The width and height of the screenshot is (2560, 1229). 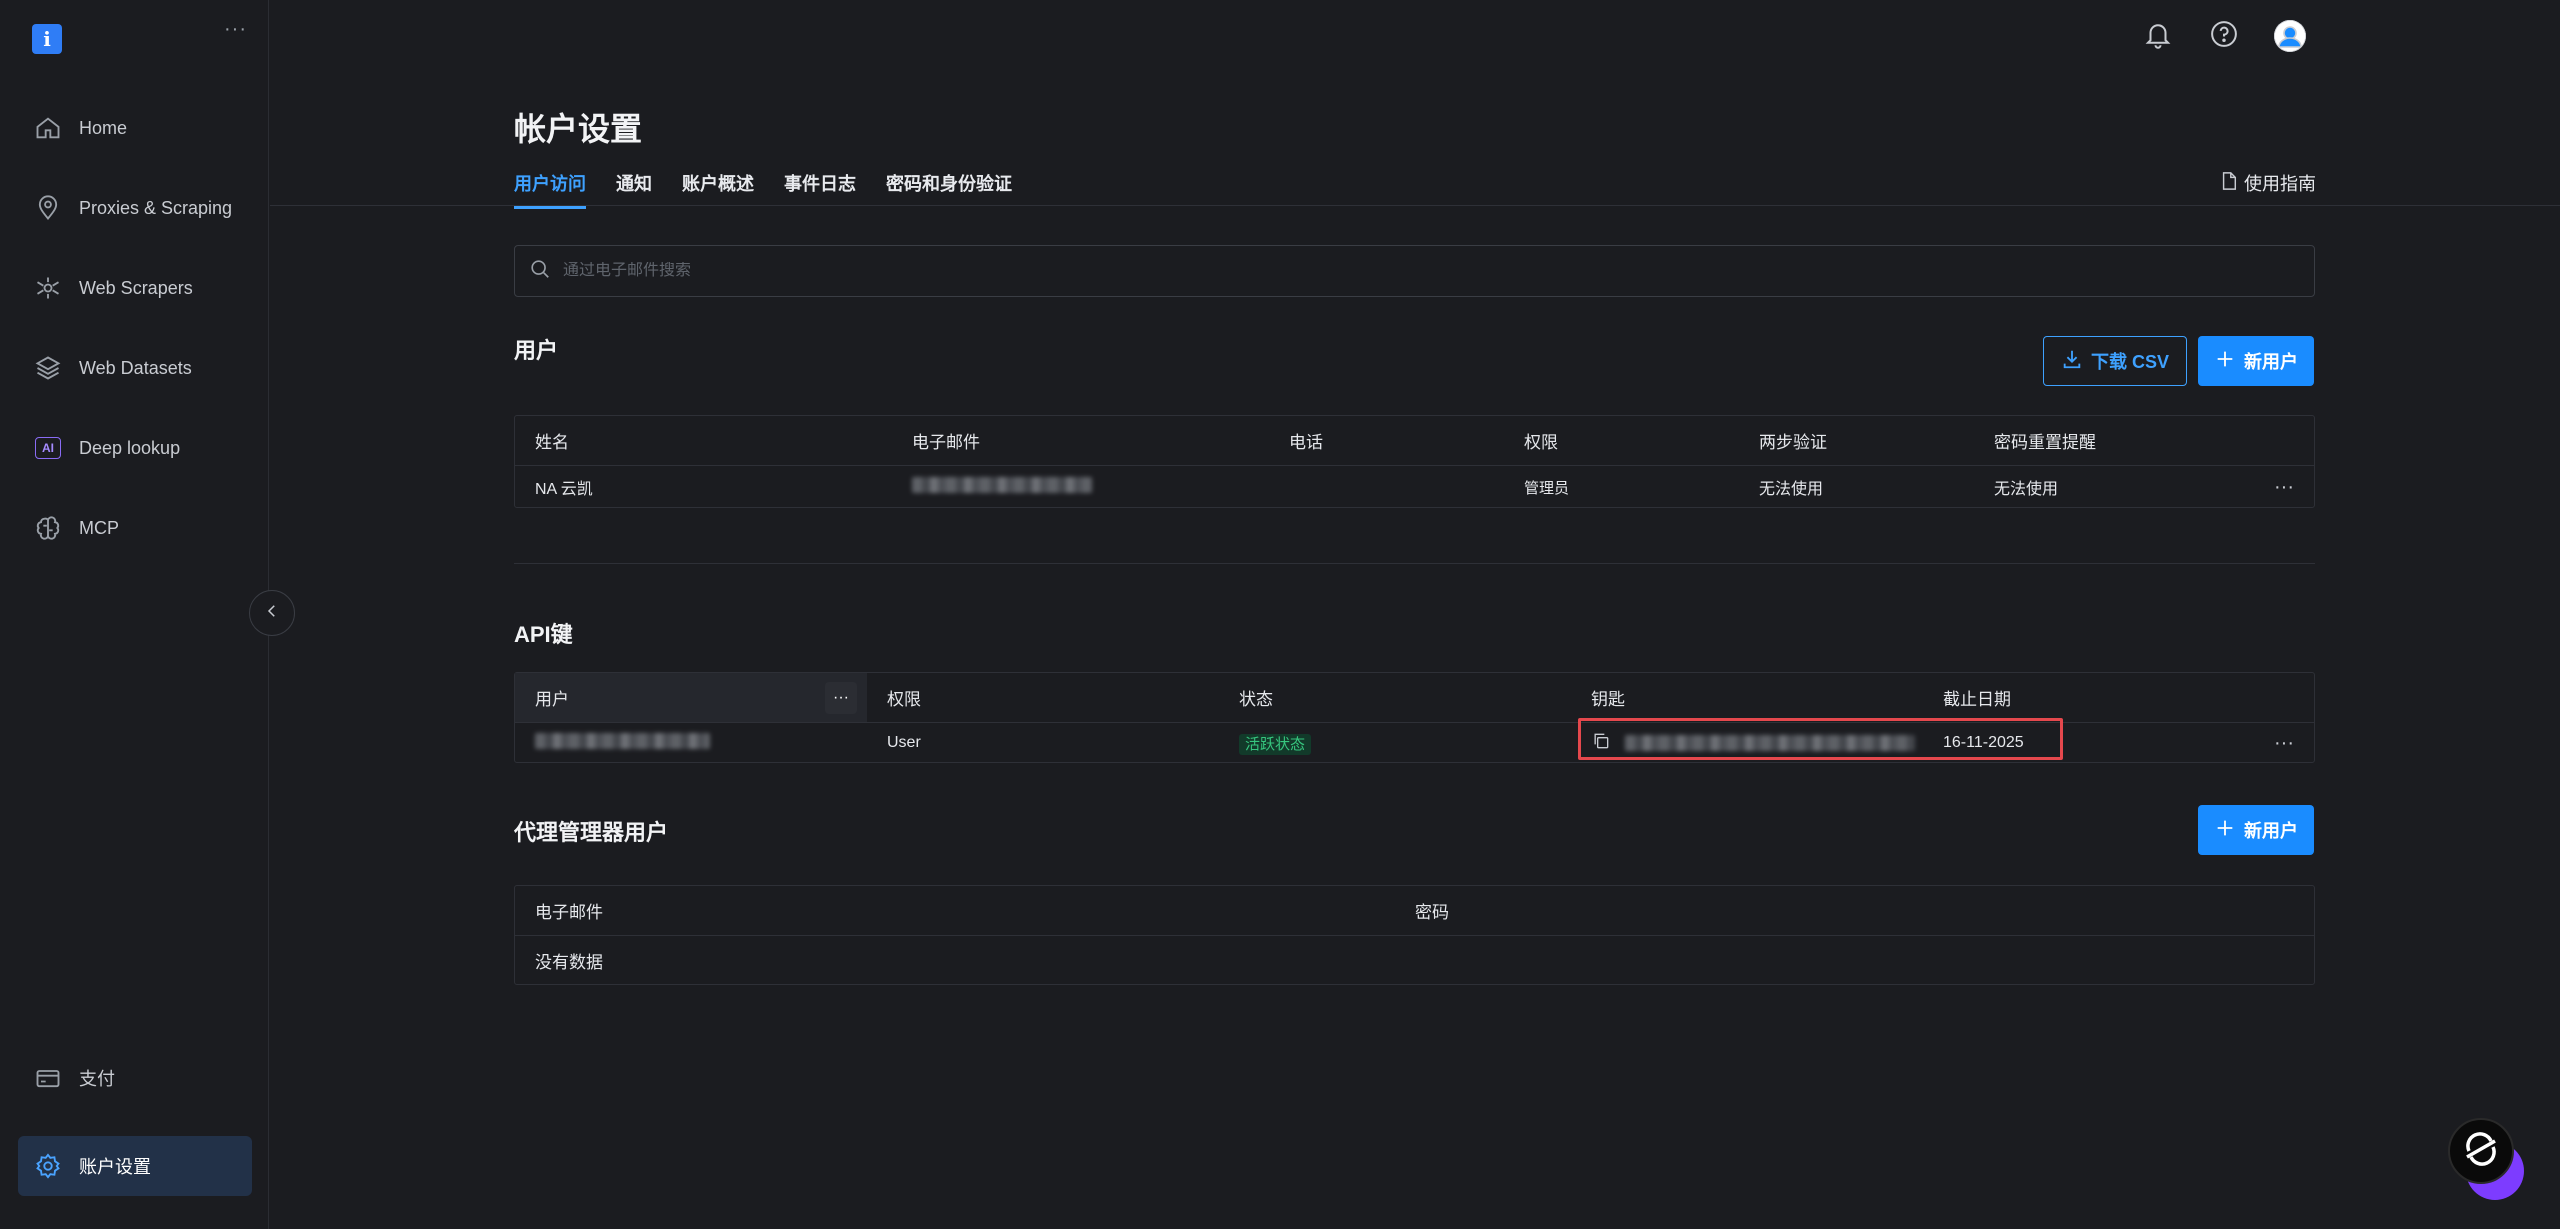 I want to click on users-section-title: 用户, so click(x=536, y=350).